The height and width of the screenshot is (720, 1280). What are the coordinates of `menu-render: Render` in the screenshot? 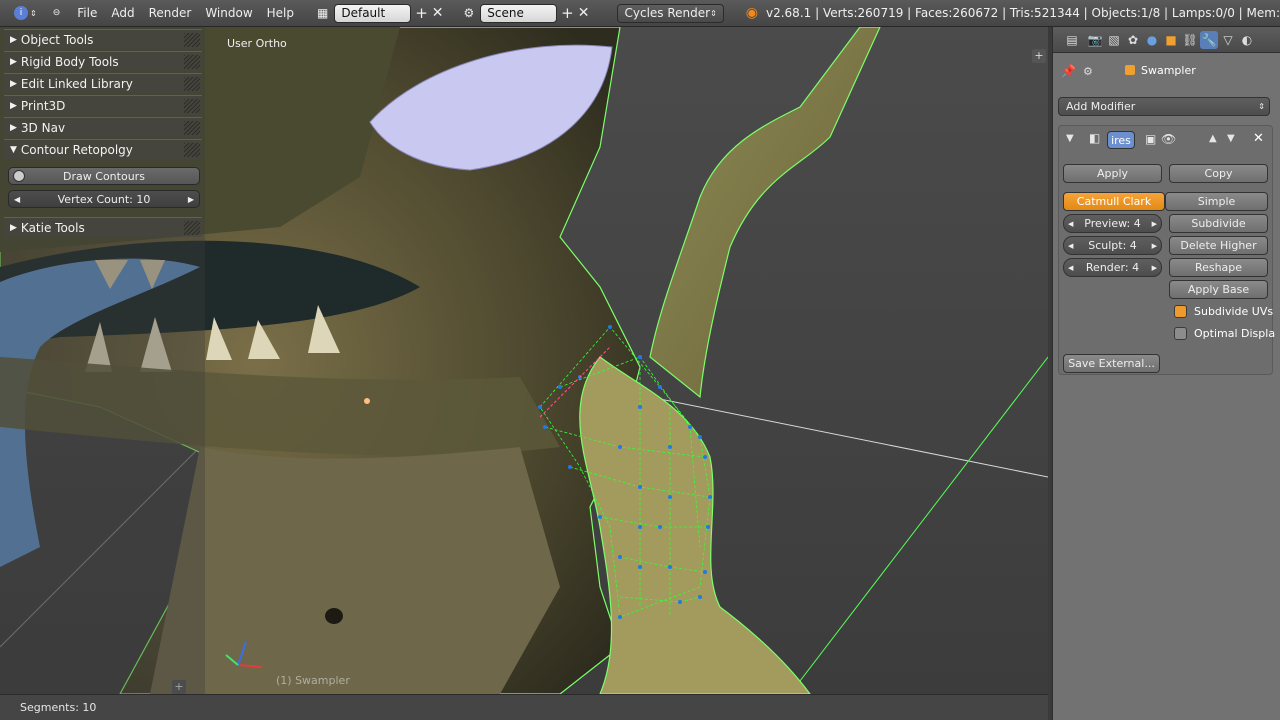 It's located at (170, 13).